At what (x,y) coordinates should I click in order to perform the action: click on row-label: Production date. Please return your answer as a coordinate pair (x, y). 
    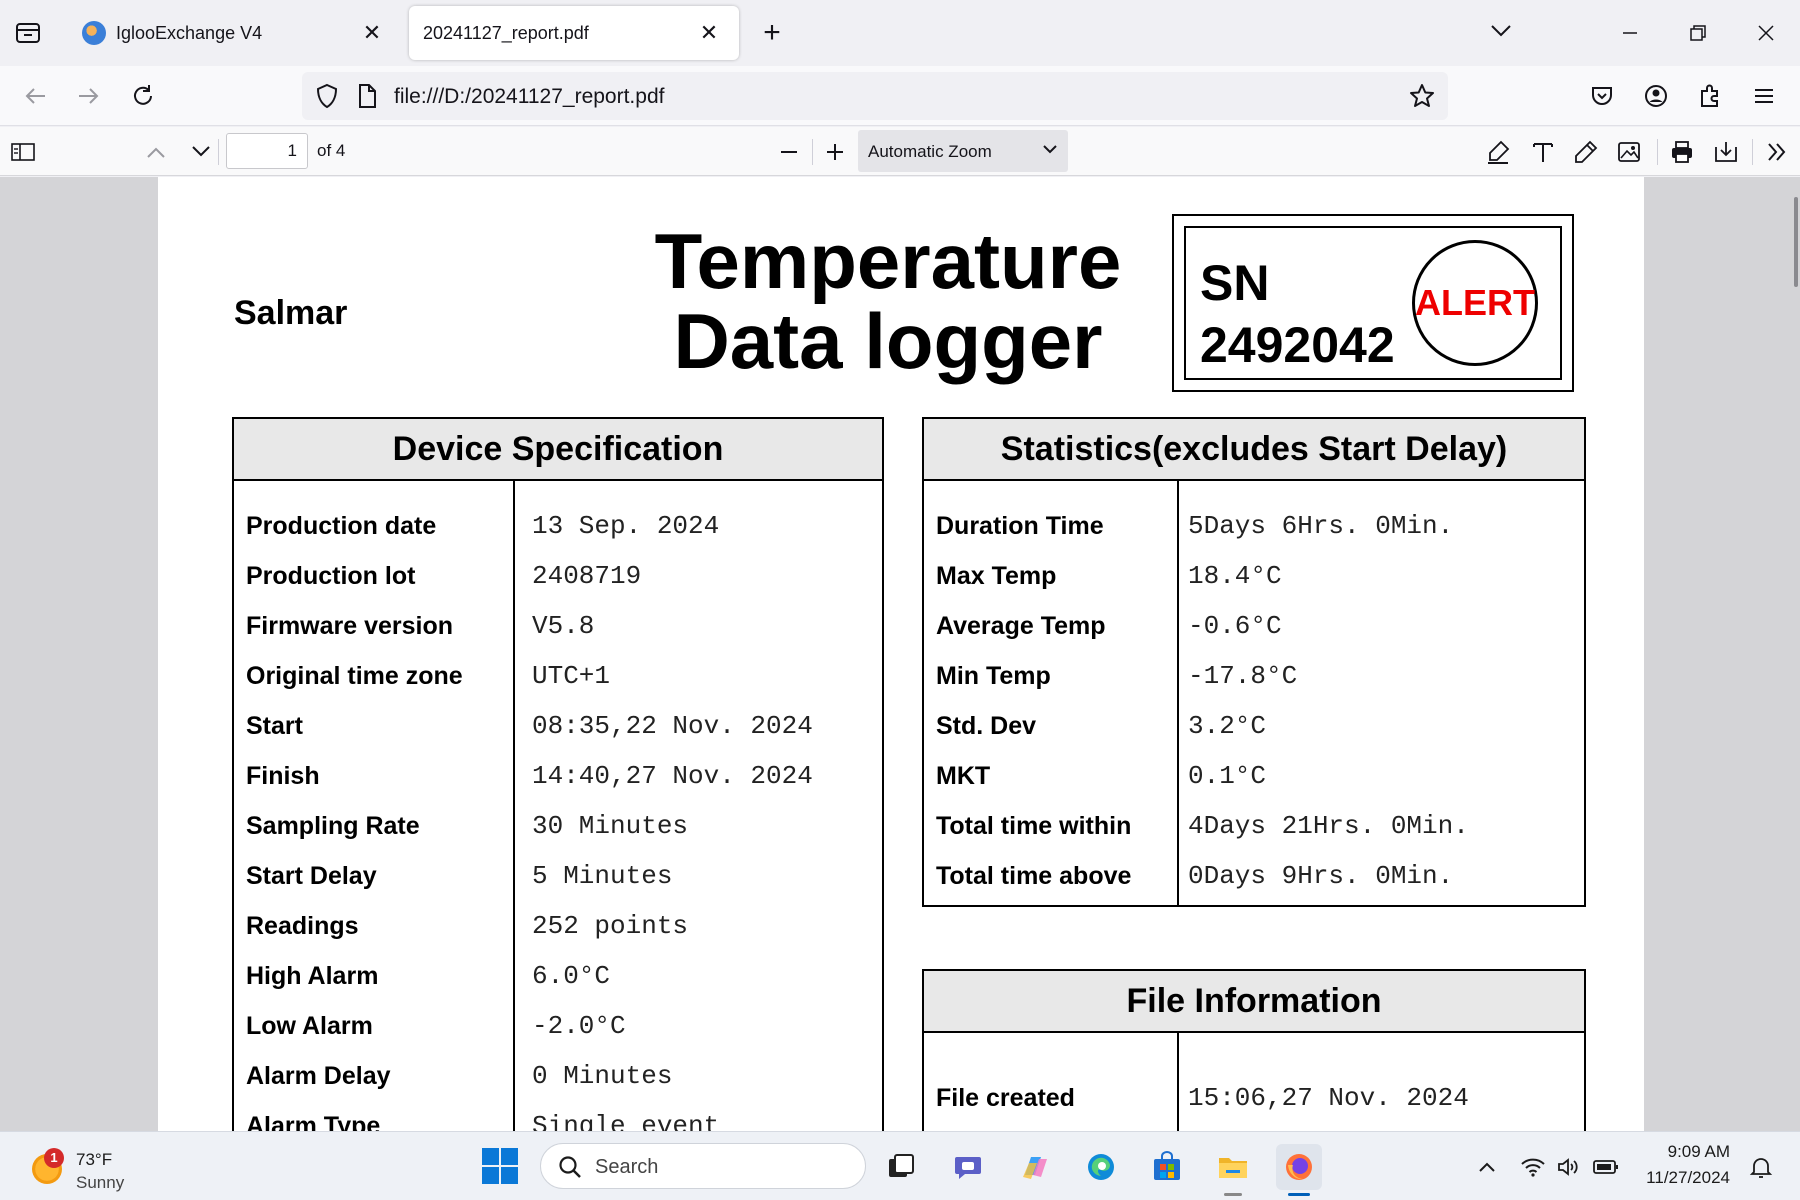
    Looking at the image, I should click on (341, 526).